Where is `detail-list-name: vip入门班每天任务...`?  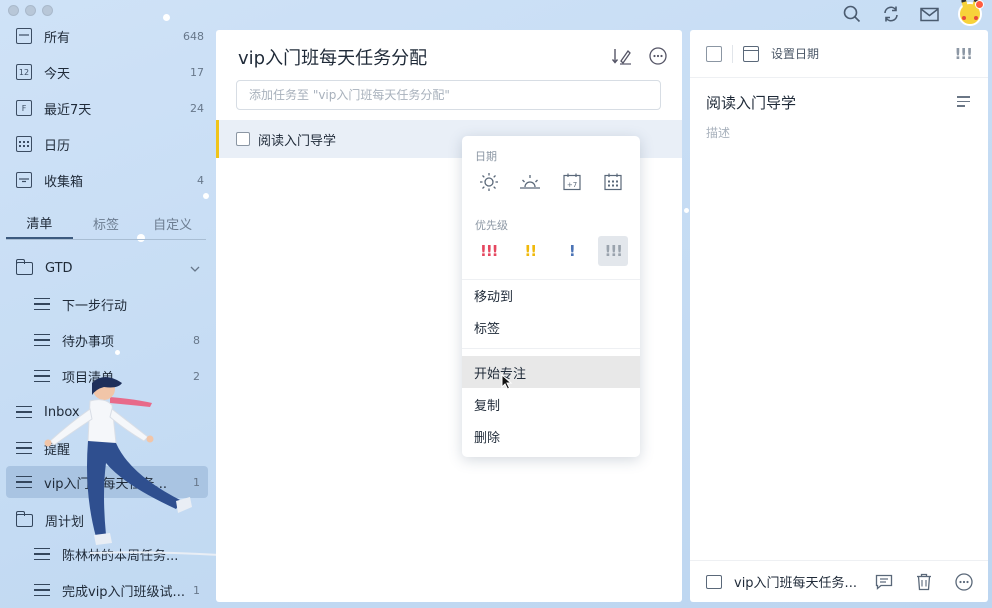 detail-list-name: vip入门班每天任务... is located at coordinates (795, 581).